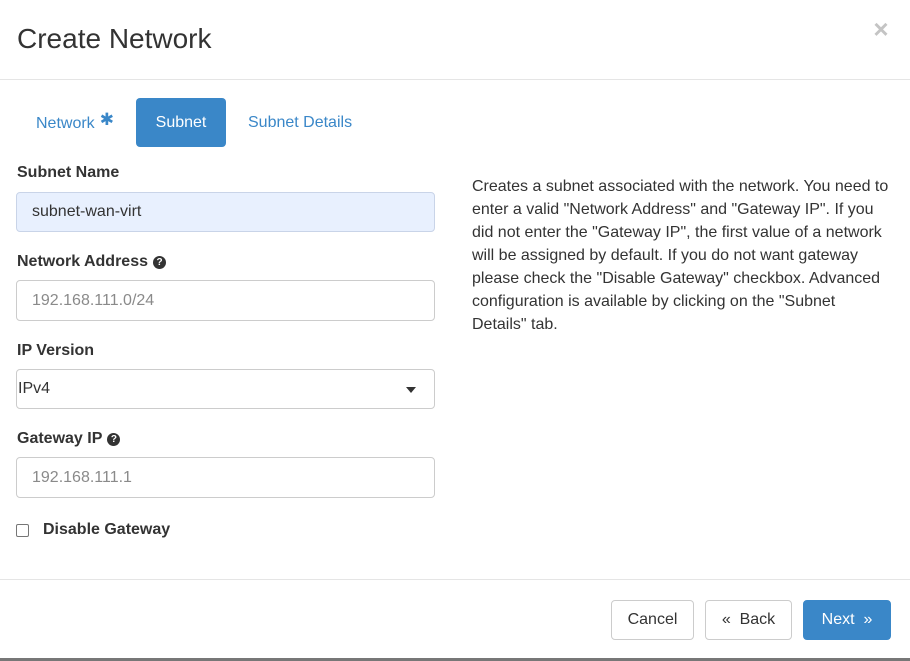 The image size is (910, 661). I want to click on subnet-name-label-text: Subnet Name, so click(68, 172).